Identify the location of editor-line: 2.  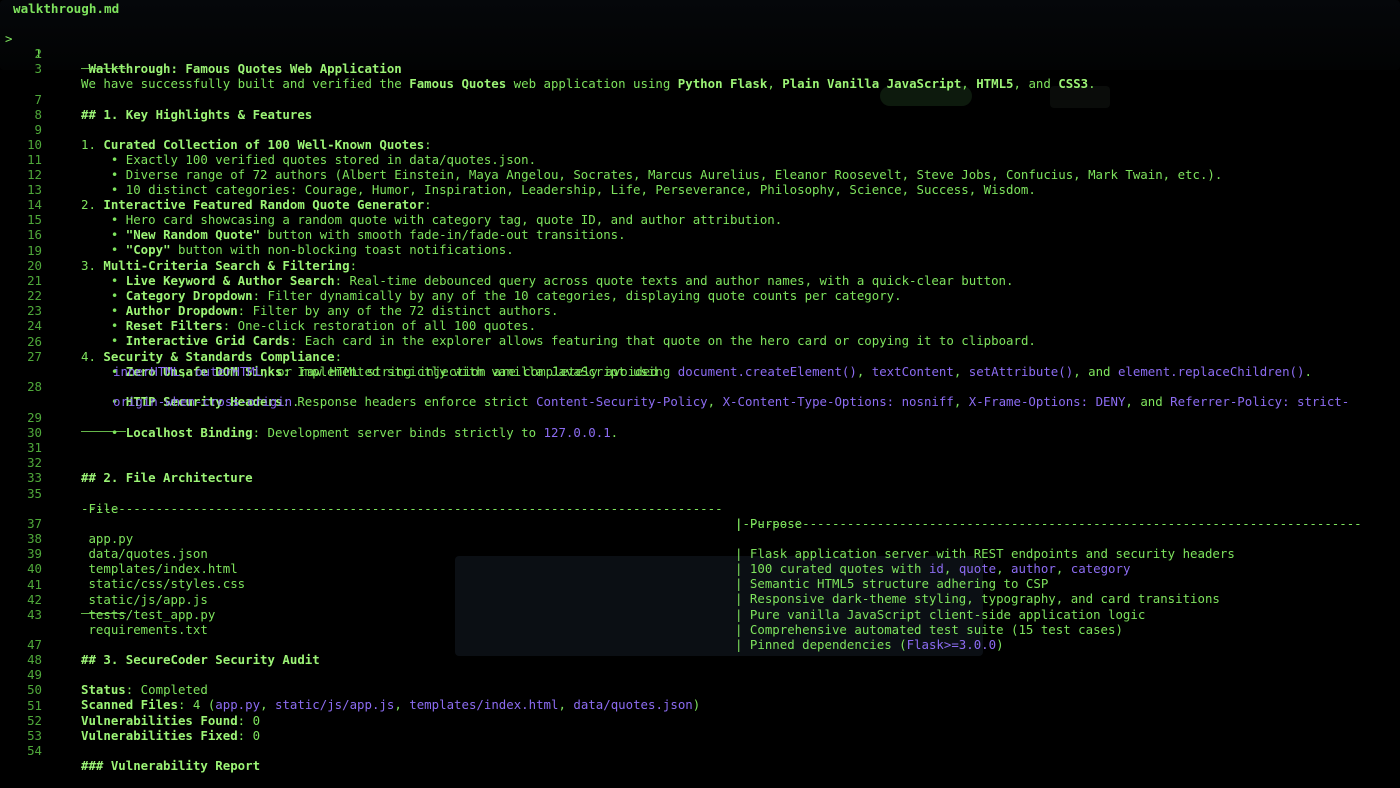
(700, 46).